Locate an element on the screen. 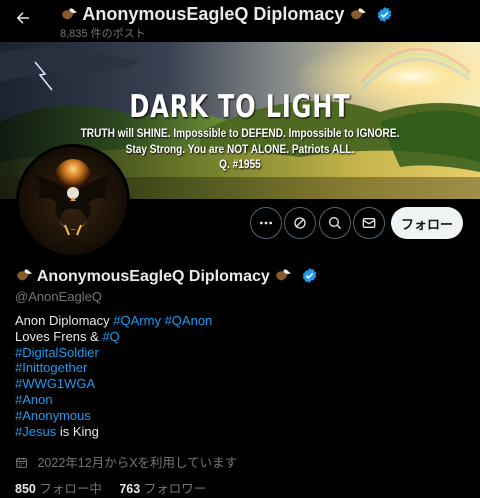 Image resolution: width=480 pixels, height=498 pixels. profile-handle: @AnonEagleQ is located at coordinates (58, 296).